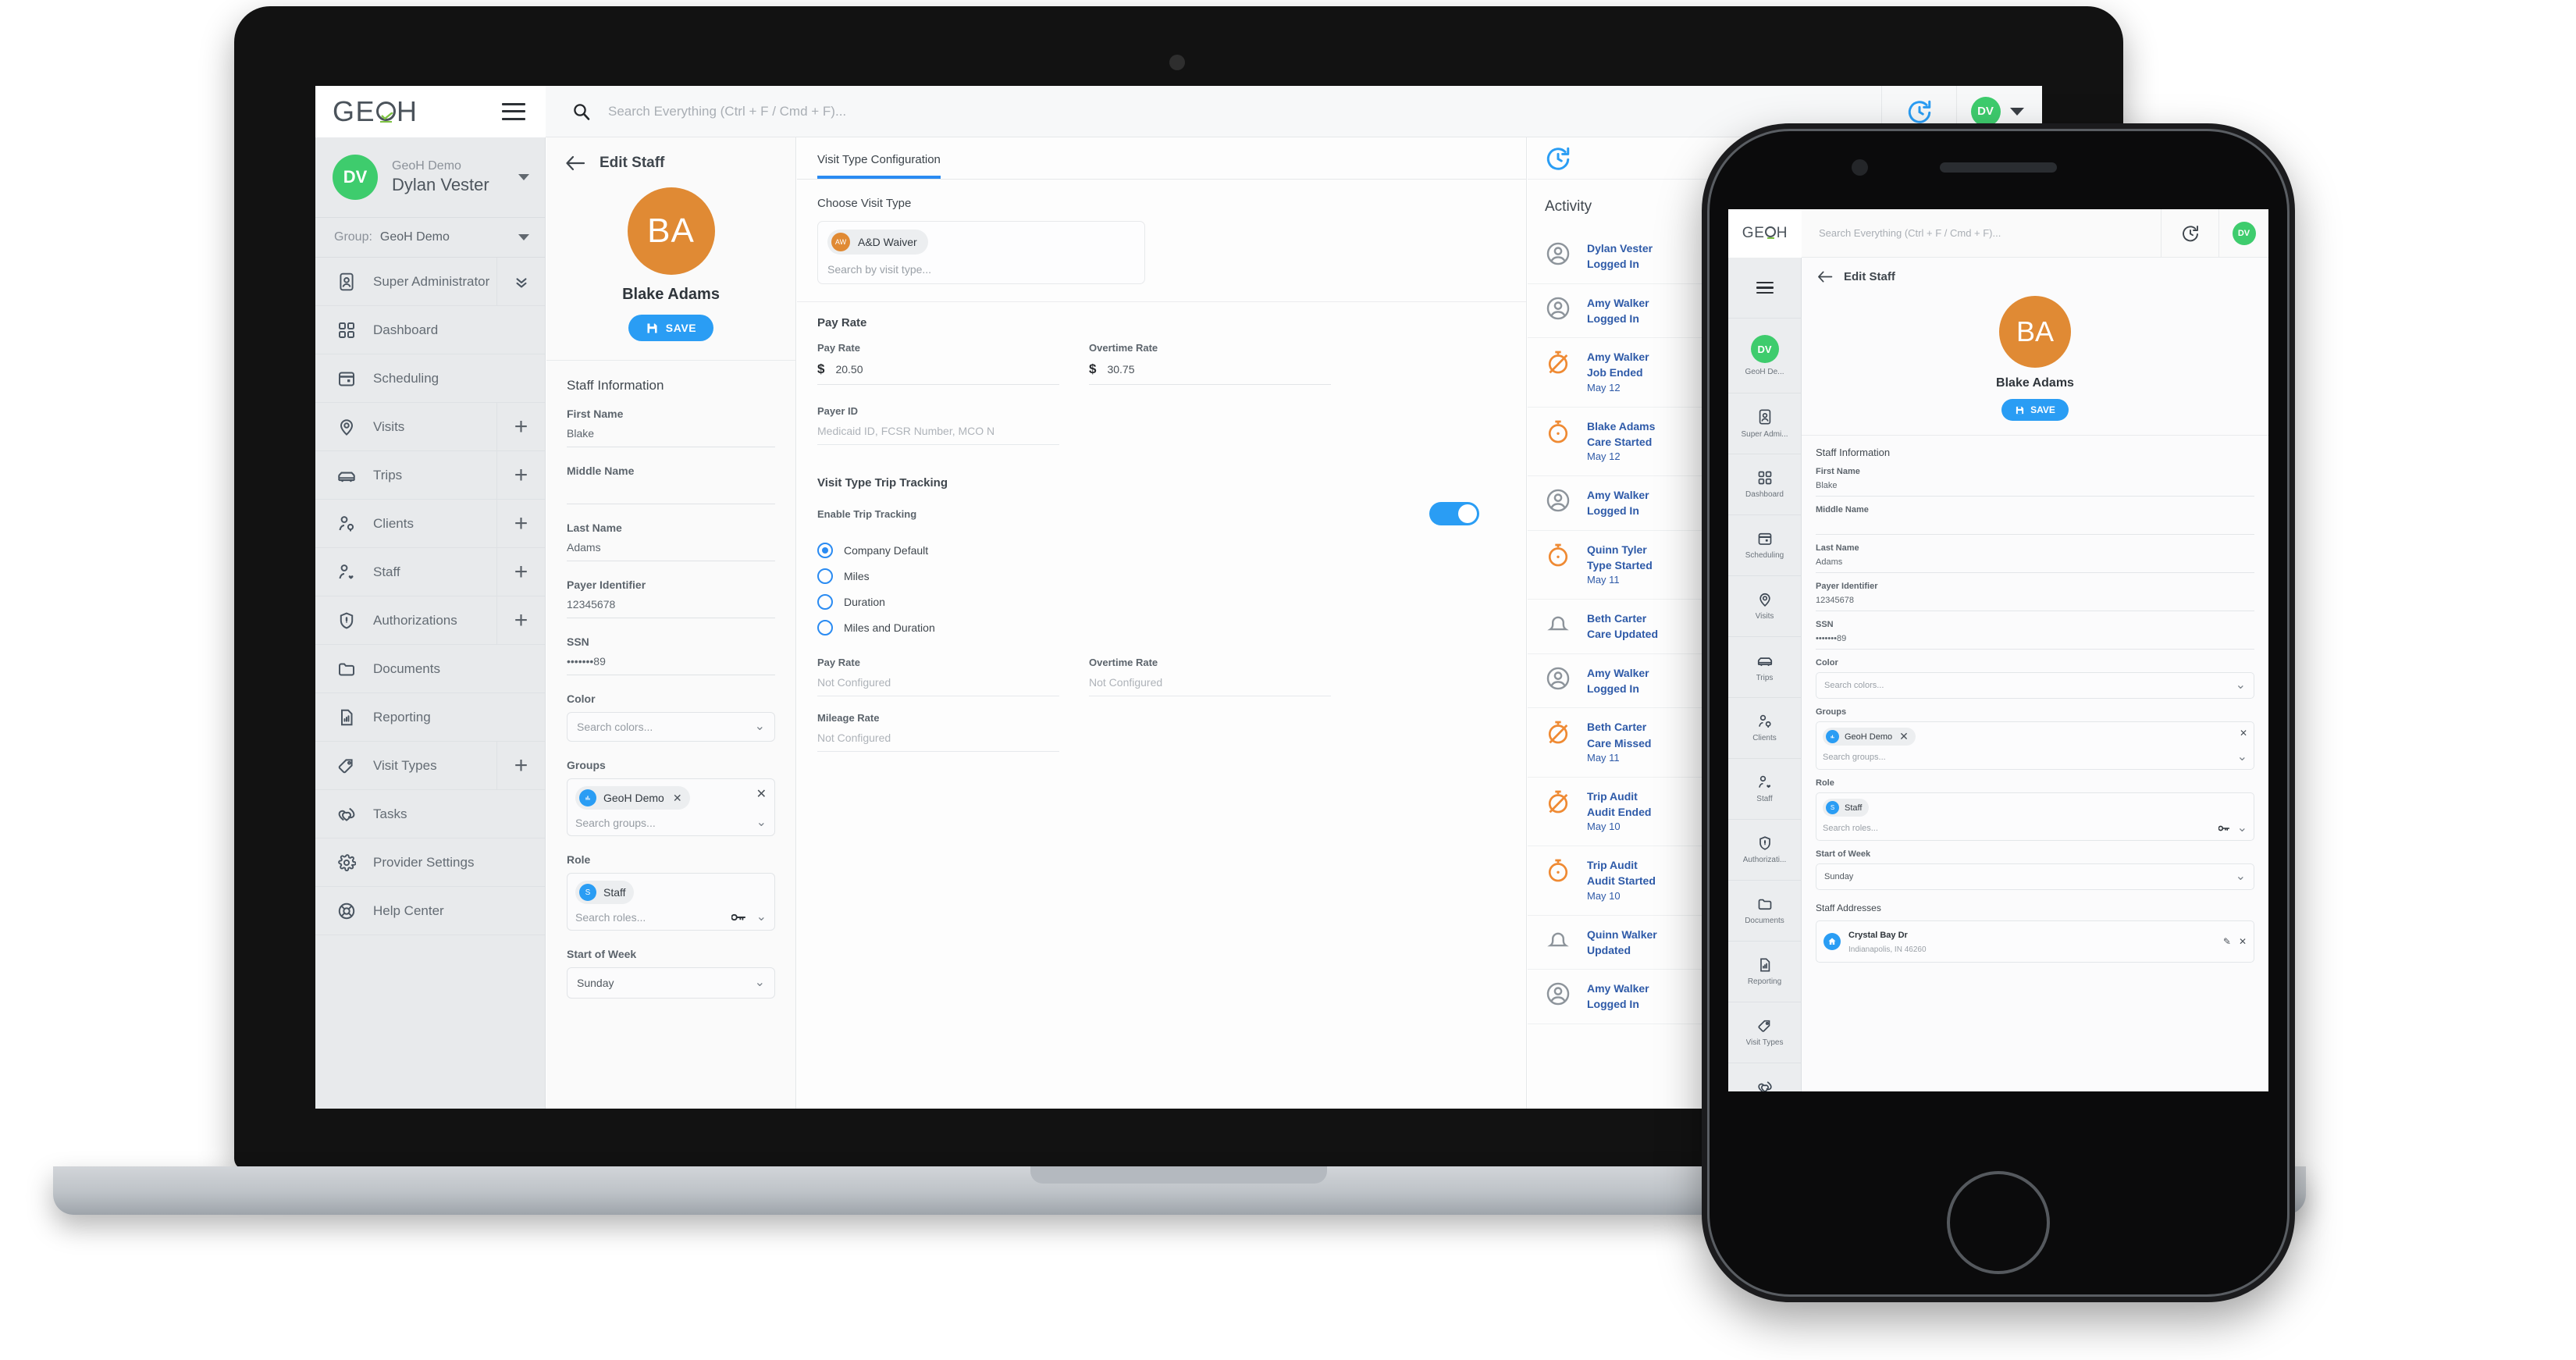 The image size is (2576, 1360). I want to click on sidebar-item-documents: Documents, so click(430, 669).